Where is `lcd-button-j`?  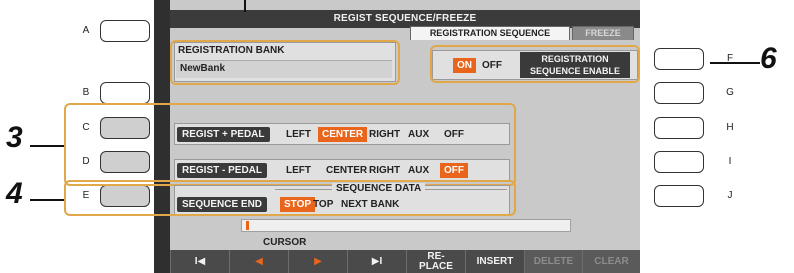 lcd-button-j is located at coordinates (679, 196).